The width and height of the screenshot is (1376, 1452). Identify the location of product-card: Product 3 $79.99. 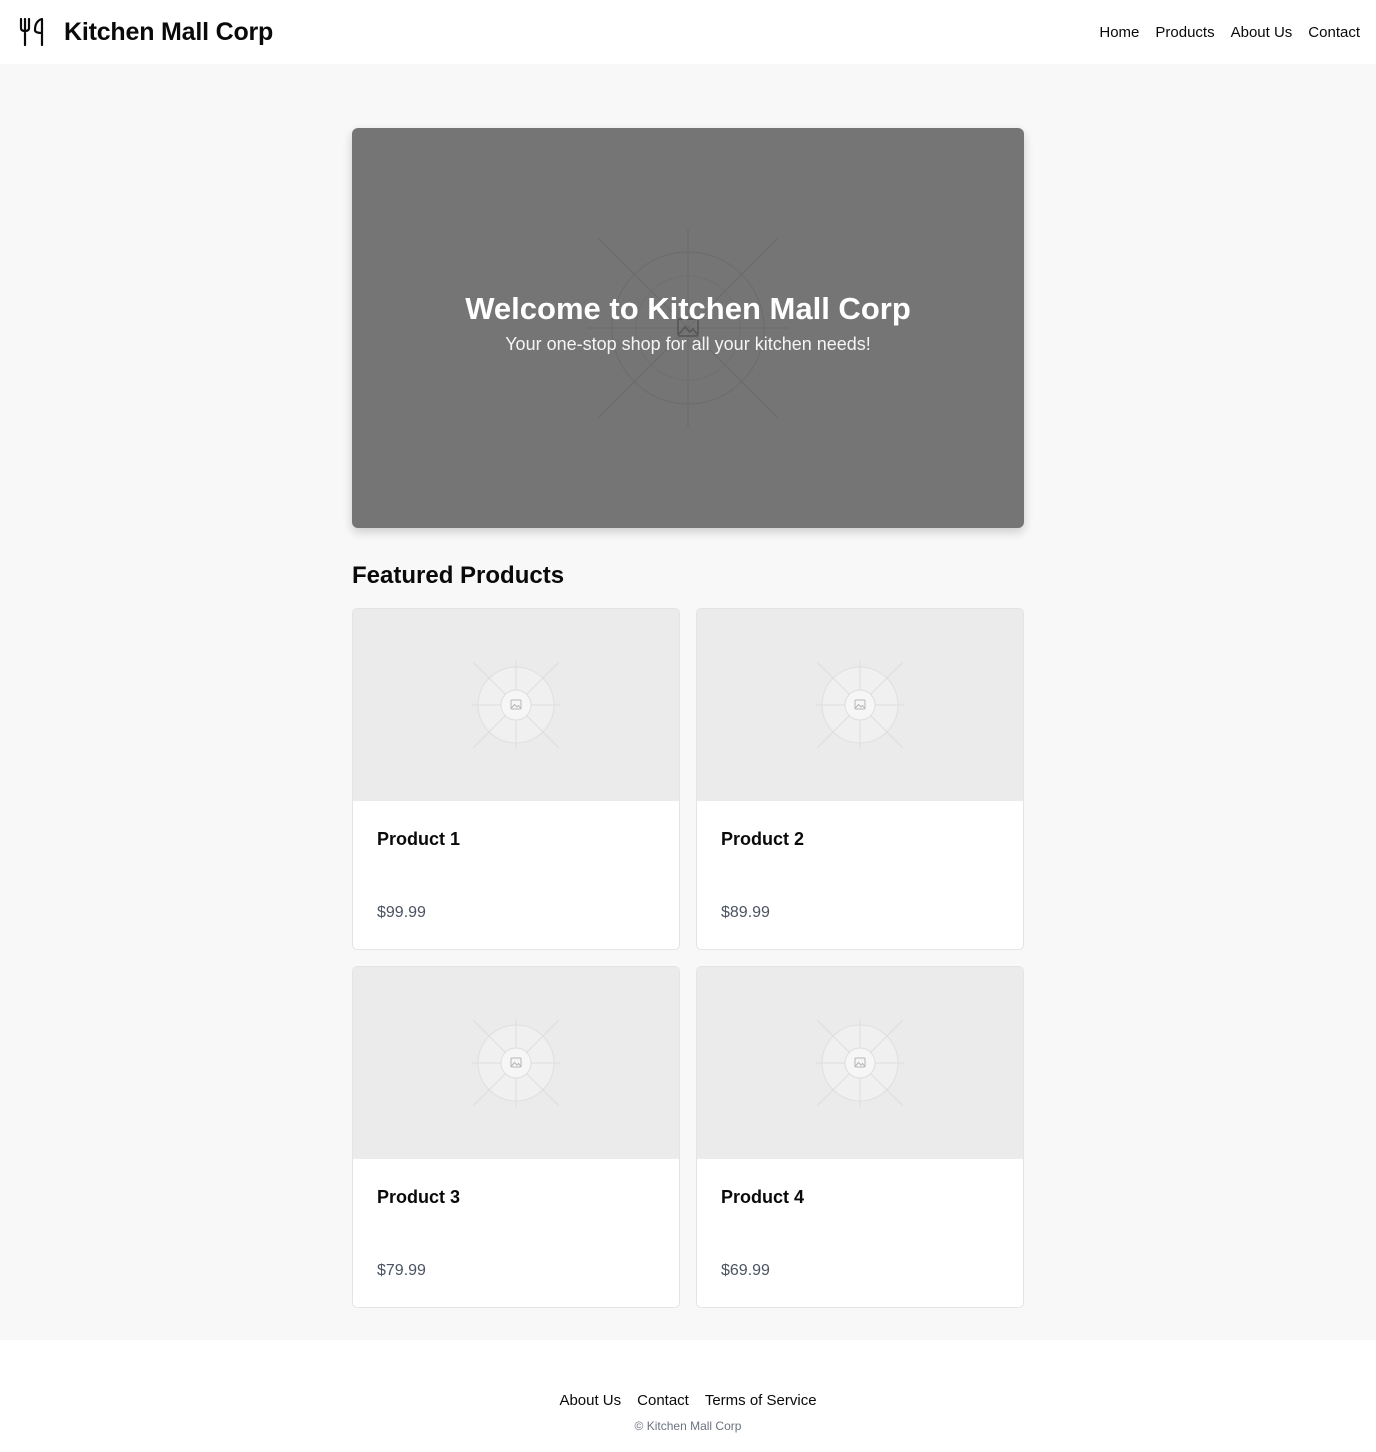
(516, 1137).